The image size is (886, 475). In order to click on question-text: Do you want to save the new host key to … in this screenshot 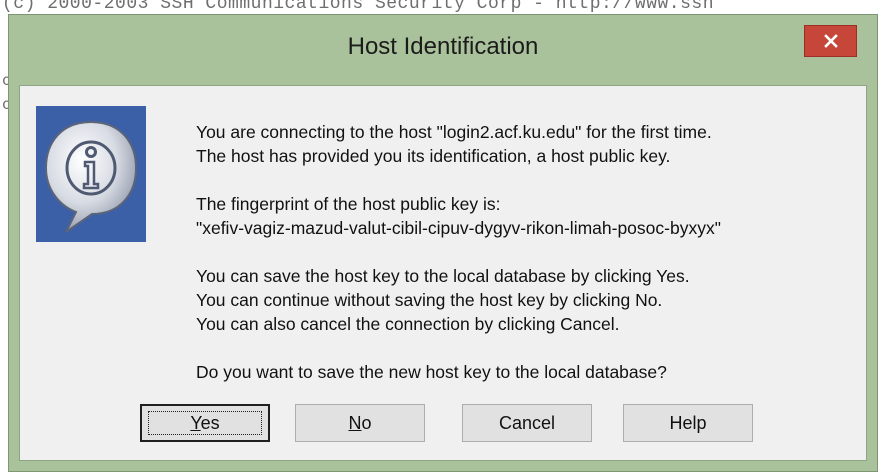, I will do `click(431, 372)`.